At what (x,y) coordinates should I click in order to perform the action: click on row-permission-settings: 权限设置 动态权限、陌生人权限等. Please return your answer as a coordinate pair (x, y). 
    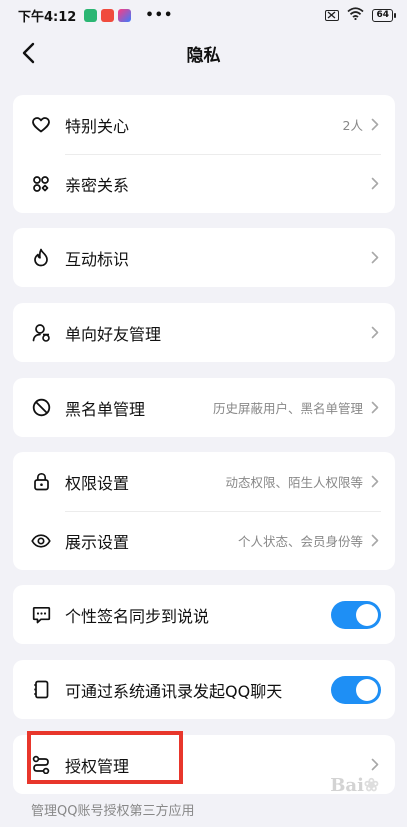
    Looking at the image, I should click on (204, 481).